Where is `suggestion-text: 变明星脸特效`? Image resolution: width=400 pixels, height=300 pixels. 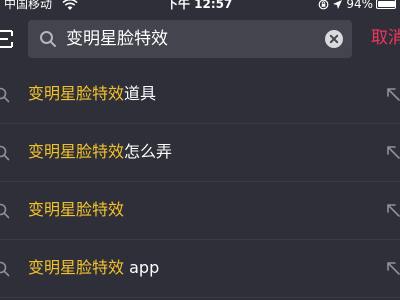
suggestion-text: 变明星脸特效 is located at coordinates (76, 210).